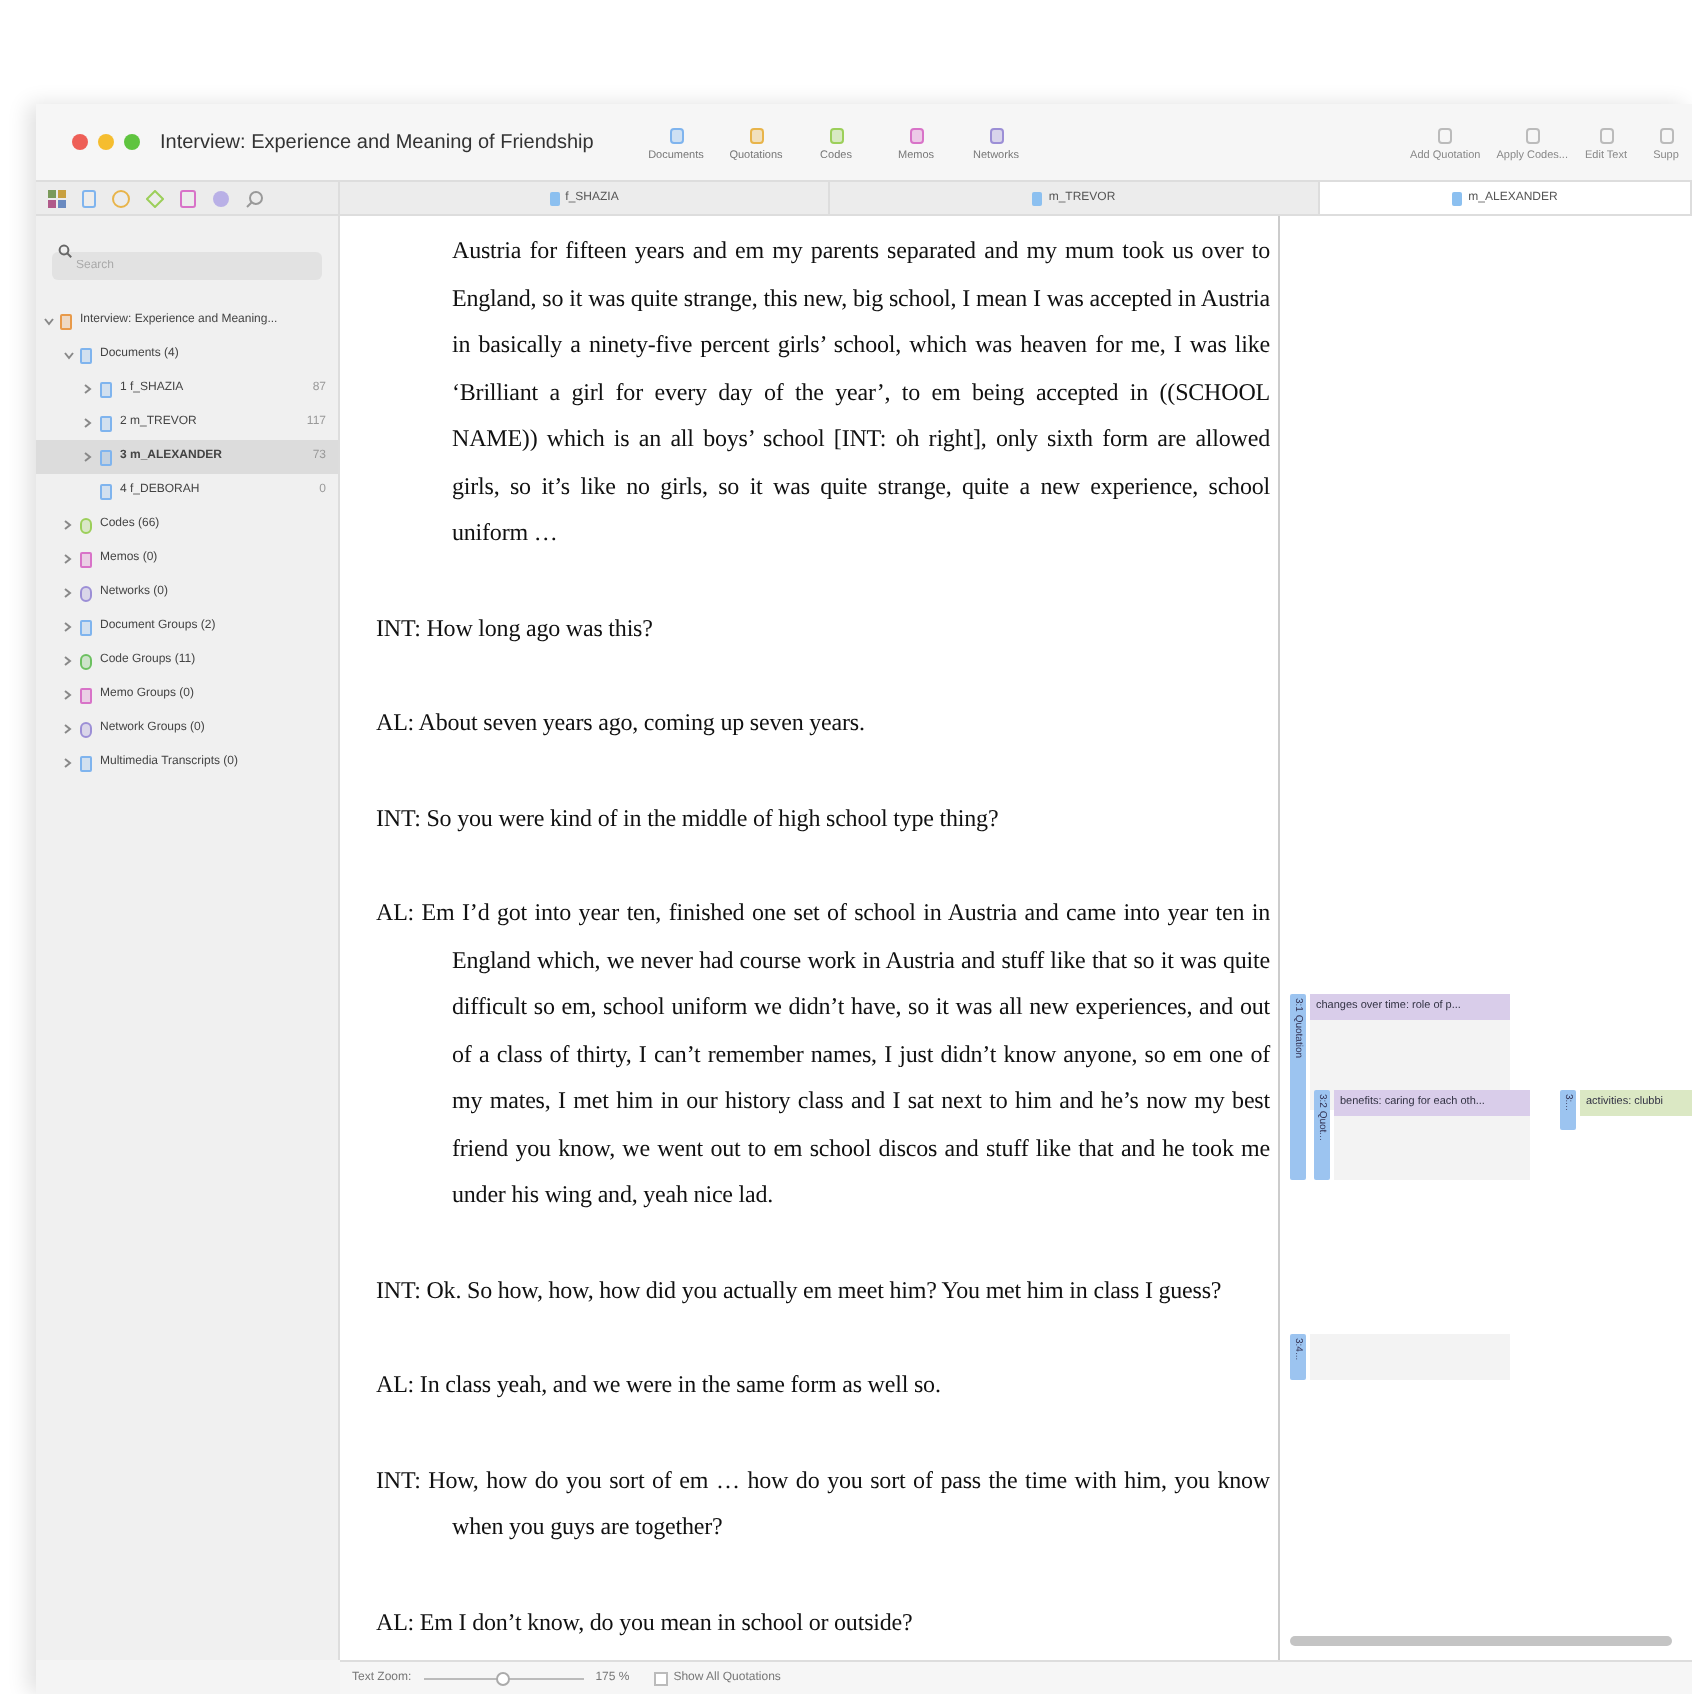  Describe the element at coordinates (660, 1678) in the screenshot. I see `checkbox` at that location.